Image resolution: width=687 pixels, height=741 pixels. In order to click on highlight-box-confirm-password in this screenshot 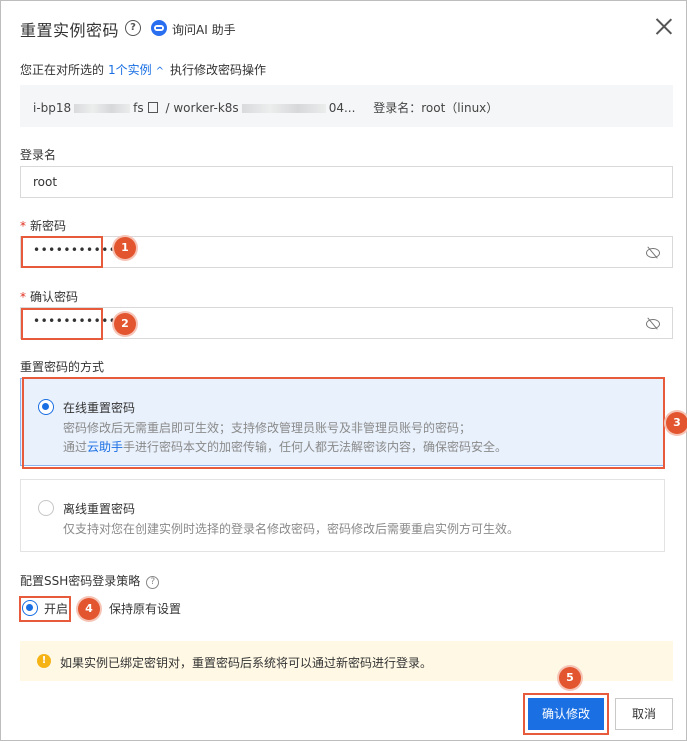, I will do `click(62, 324)`.